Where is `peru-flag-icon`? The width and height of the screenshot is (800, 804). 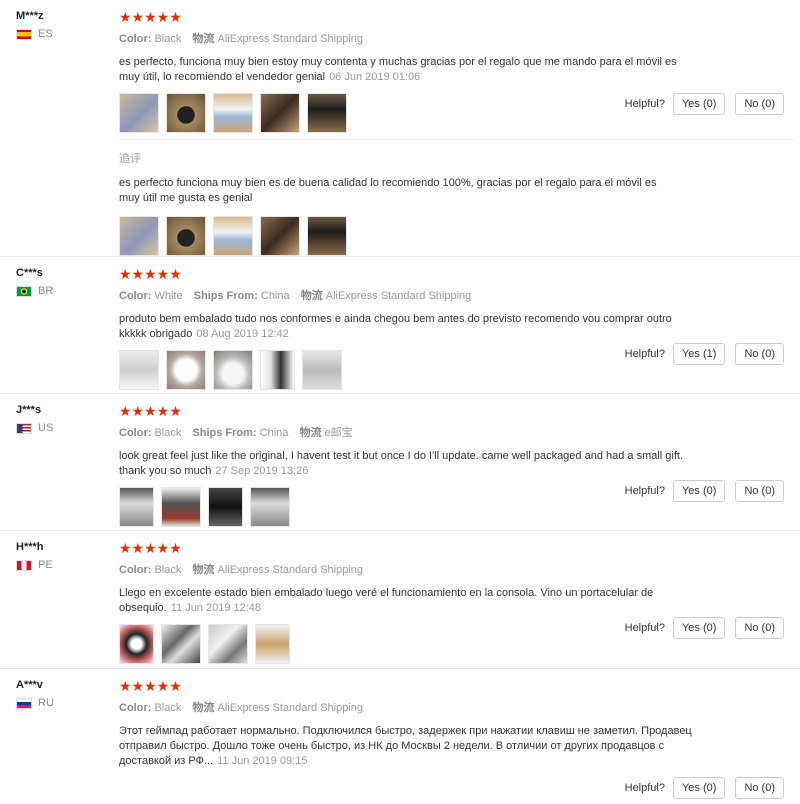 peru-flag-icon is located at coordinates (24, 565).